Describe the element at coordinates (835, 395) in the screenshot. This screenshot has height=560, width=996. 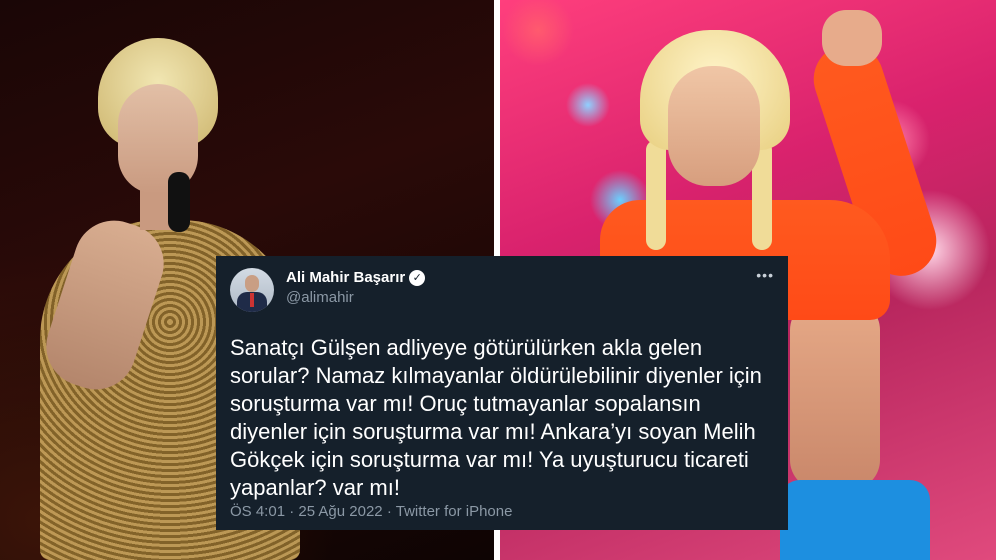
I see `performer-torso` at that location.